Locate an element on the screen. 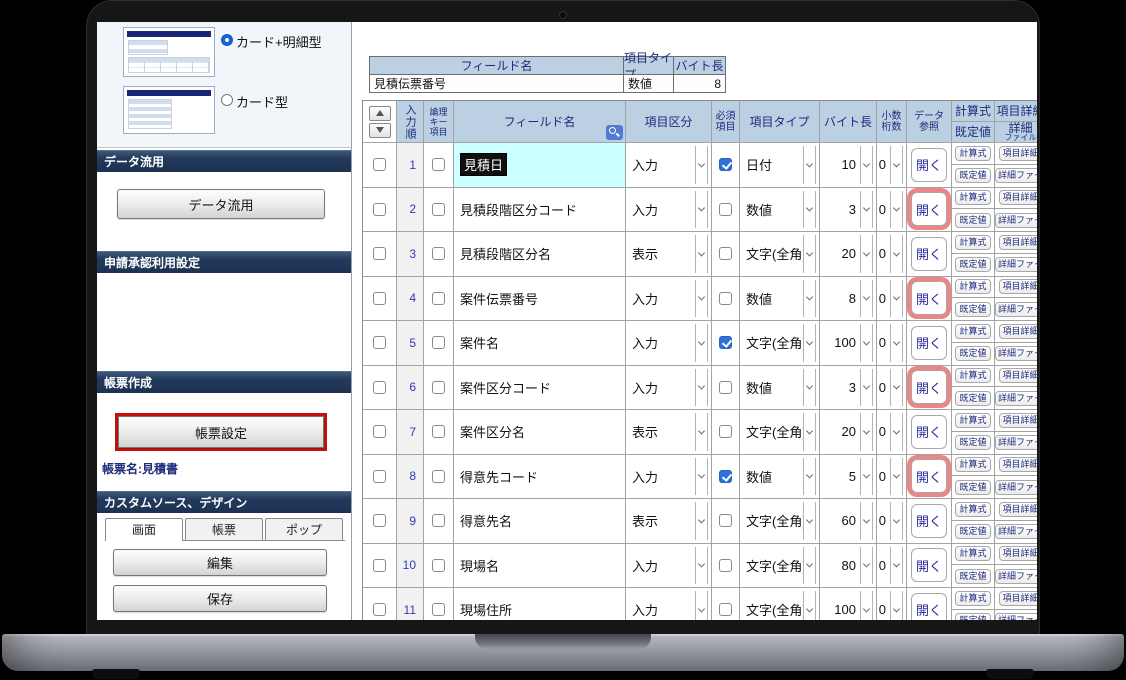  byte-length-select: 8 is located at coordinates (848, 299).